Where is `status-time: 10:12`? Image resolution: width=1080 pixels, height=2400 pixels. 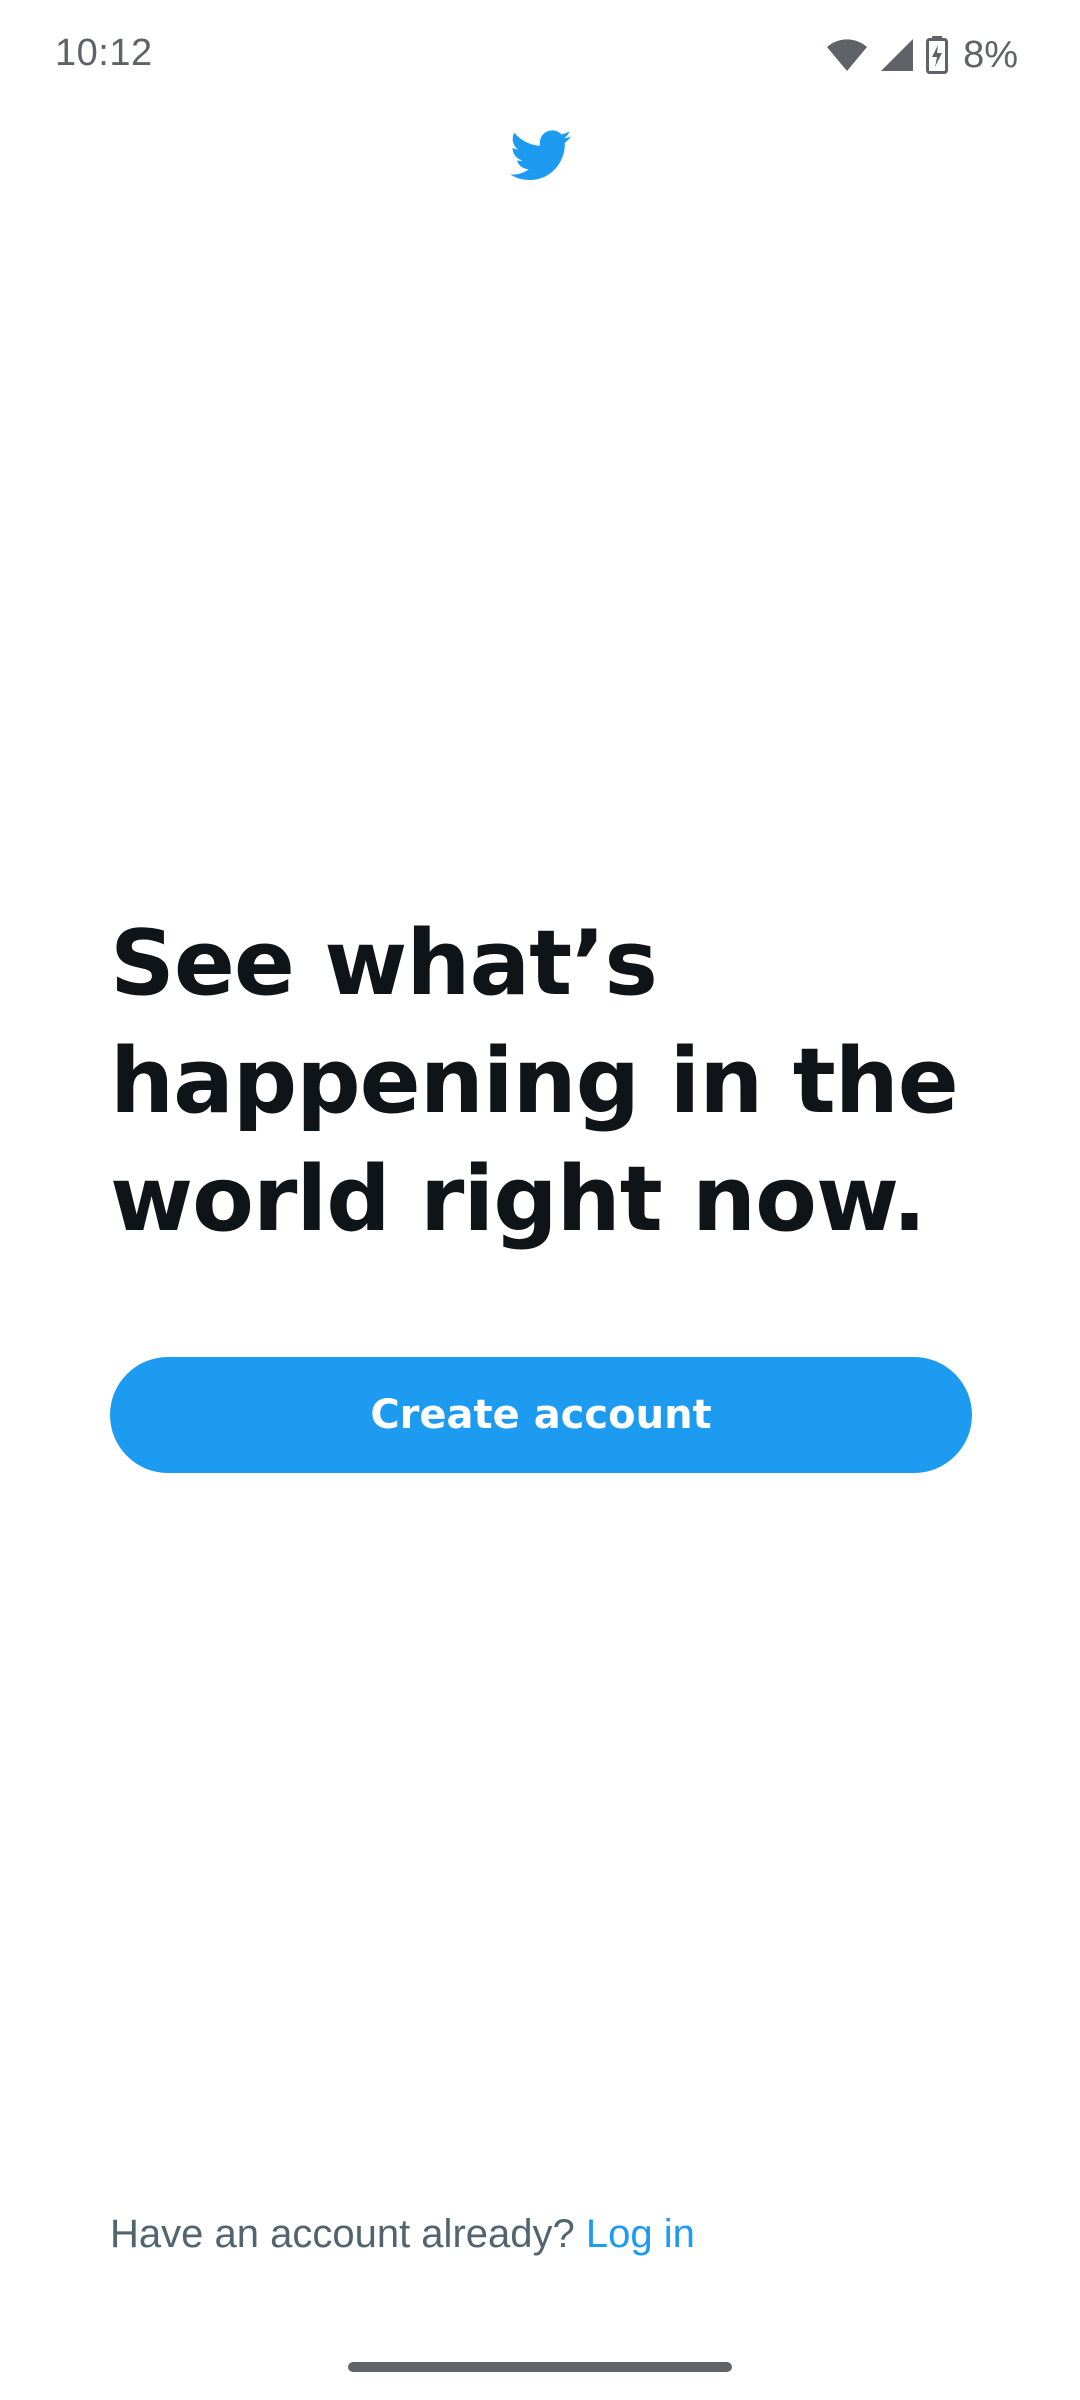 status-time: 10:12 is located at coordinates (104, 53).